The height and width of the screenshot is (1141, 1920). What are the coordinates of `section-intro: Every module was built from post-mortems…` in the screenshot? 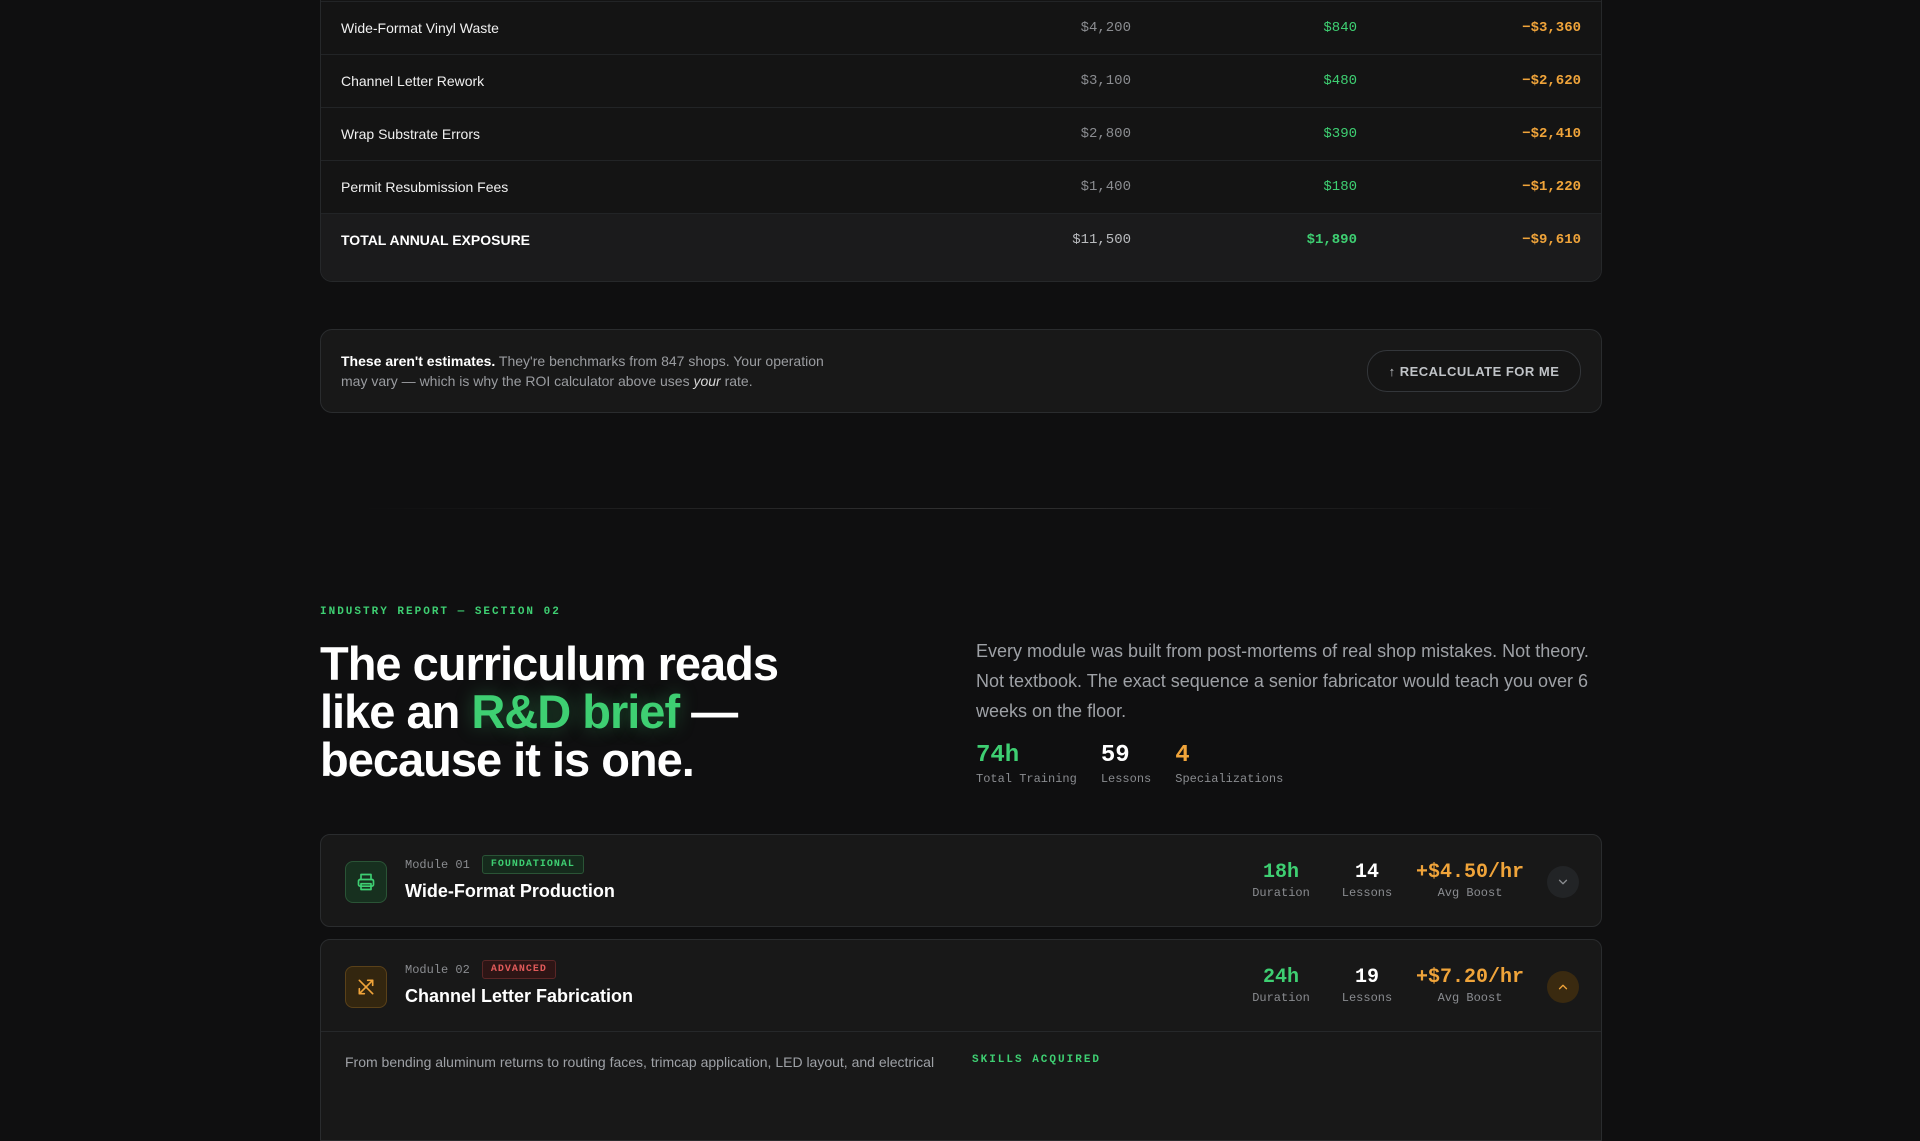 It's located at (1282, 681).